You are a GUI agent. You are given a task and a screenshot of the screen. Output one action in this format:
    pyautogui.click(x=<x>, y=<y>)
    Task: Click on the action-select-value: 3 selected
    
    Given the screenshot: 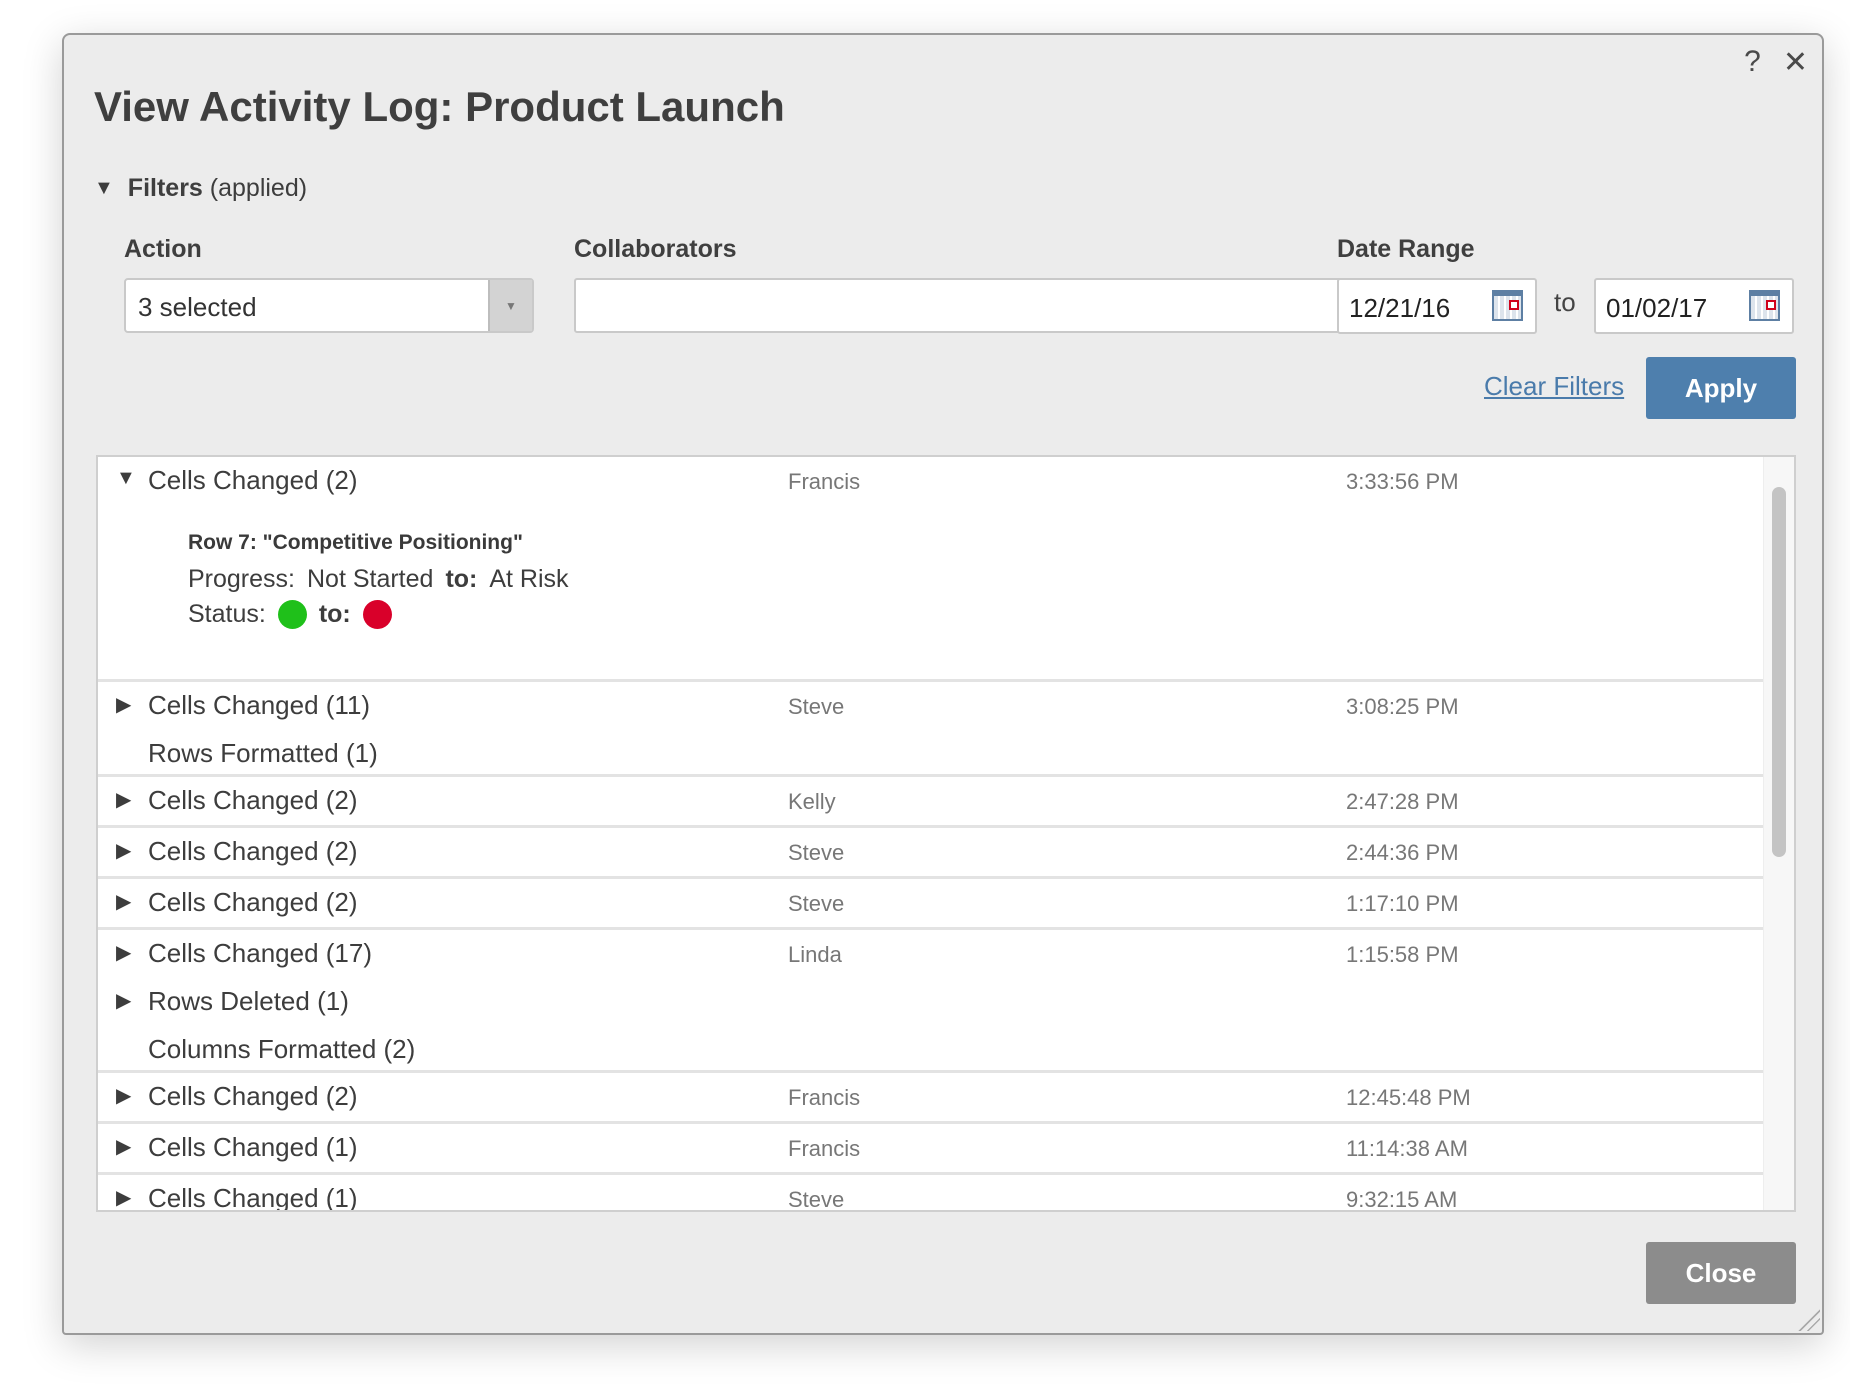 What is the action you would take?
    pyautogui.click(x=197, y=307)
    